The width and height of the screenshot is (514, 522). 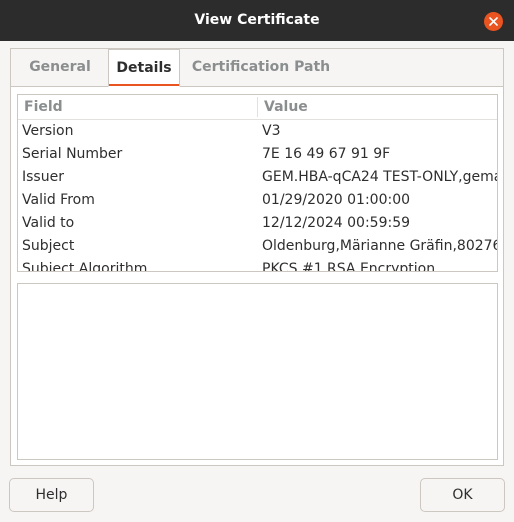 I want to click on field-value: GEM.HBA-qCA24 TEST-ONLY,gemati, so click(x=380, y=177).